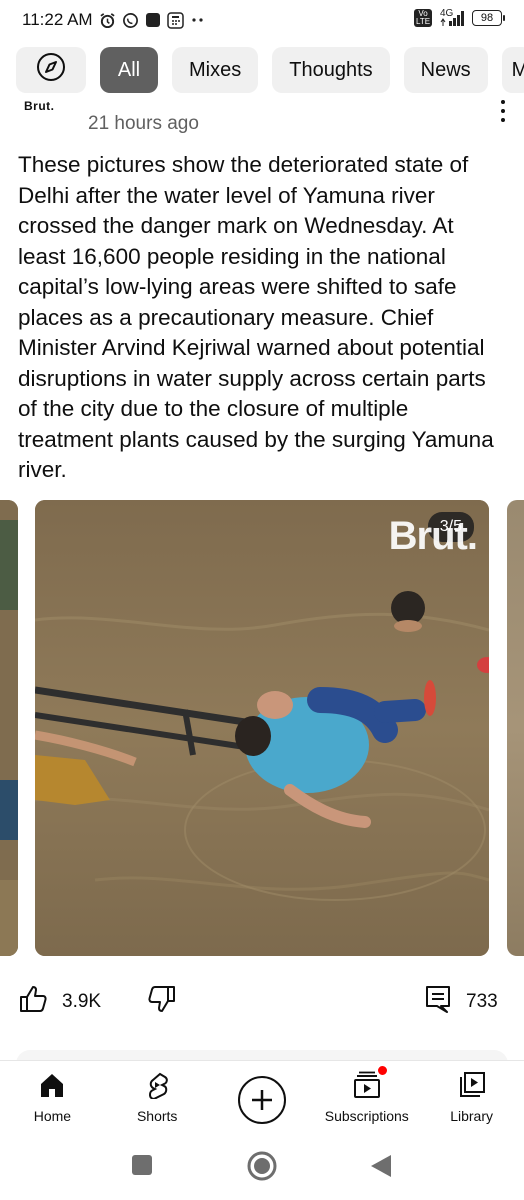  I want to click on chip-news: News, so click(445, 70).